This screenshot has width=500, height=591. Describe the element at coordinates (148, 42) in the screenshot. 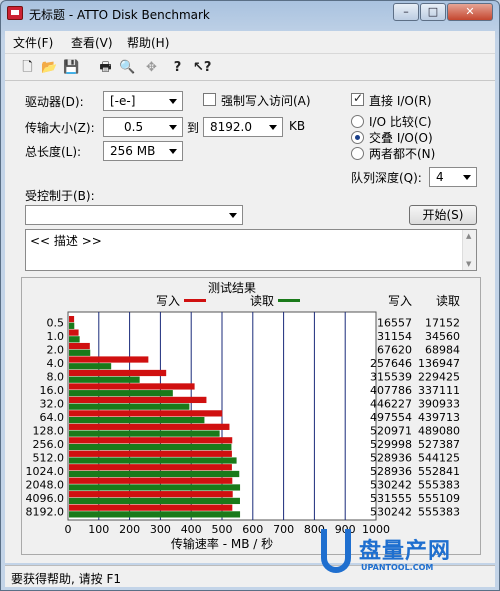

I see `menu-help: 帮助(H)` at that location.